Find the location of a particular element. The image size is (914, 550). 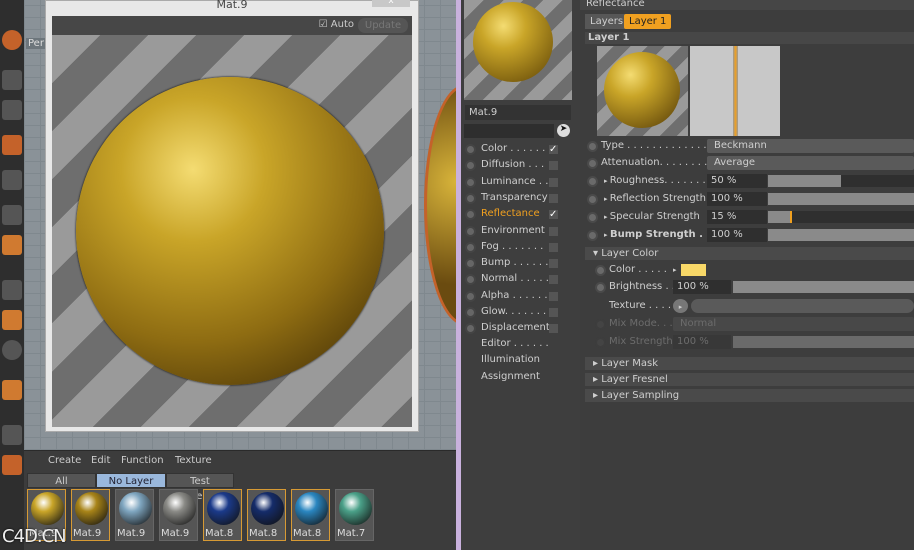

channel-7: Bump . . . . . . is located at coordinates (521, 263).